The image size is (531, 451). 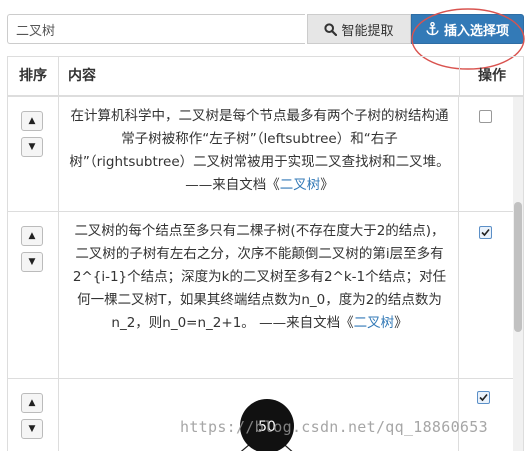 I want to click on insert-selected-button: 插入选择项, so click(x=467, y=29).